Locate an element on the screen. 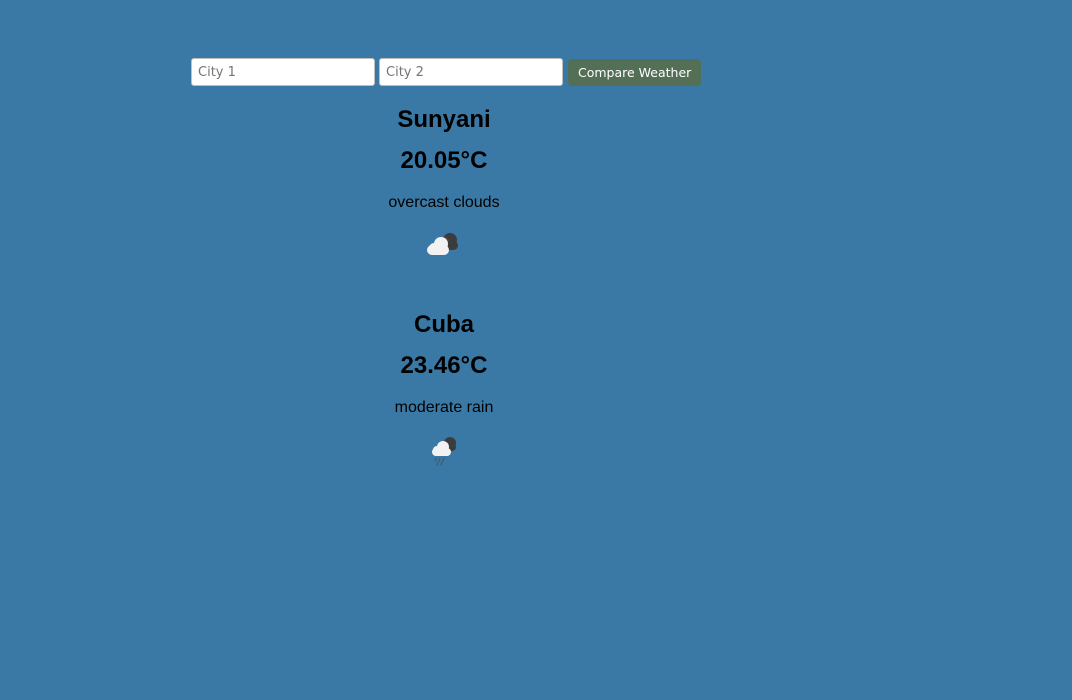 Image resolution: width=1072 pixels, height=700 pixels. weather-card-city2: Cuba 23.46°C moderate rain is located at coordinates (444, 407).